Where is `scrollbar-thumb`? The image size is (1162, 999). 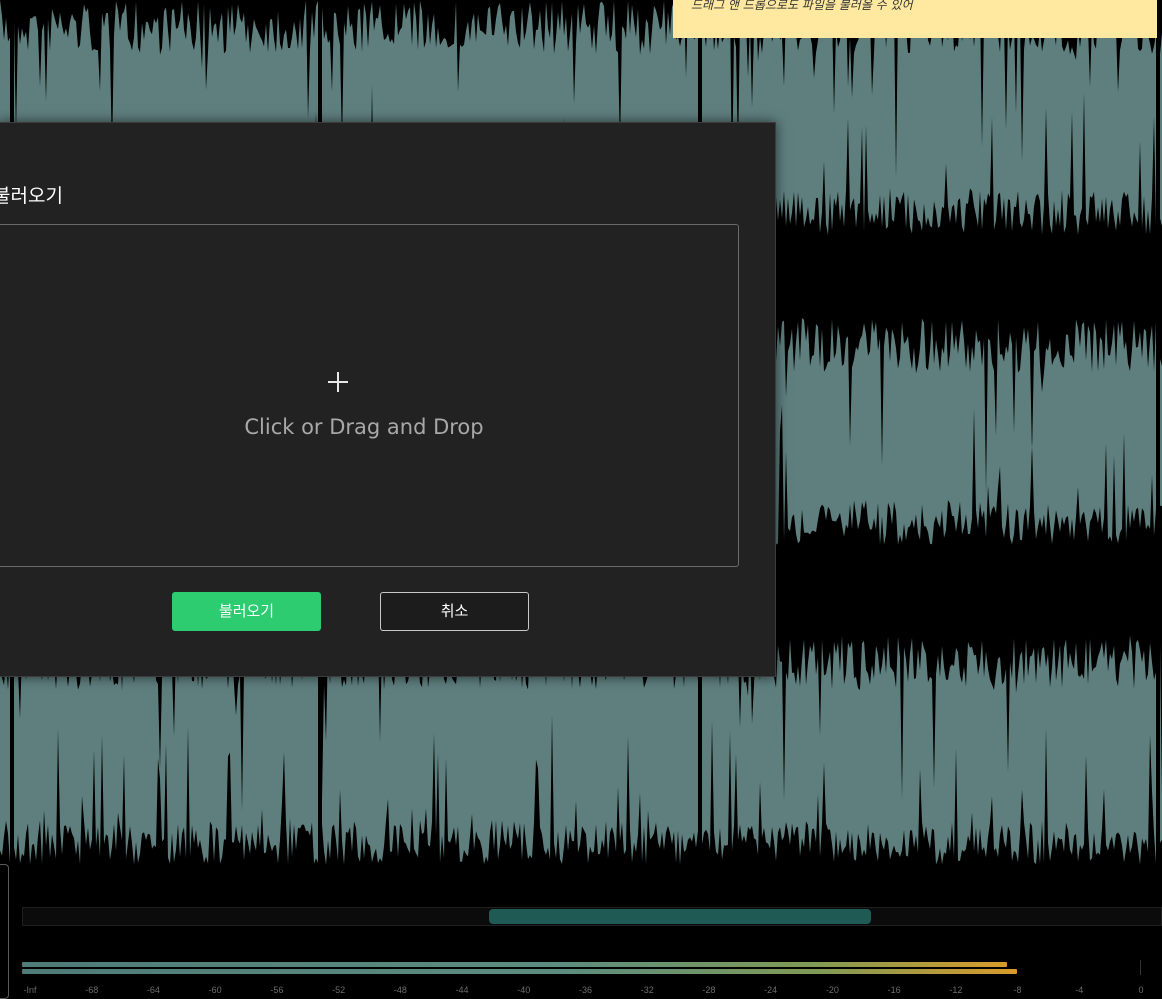 scrollbar-thumb is located at coordinates (680, 916).